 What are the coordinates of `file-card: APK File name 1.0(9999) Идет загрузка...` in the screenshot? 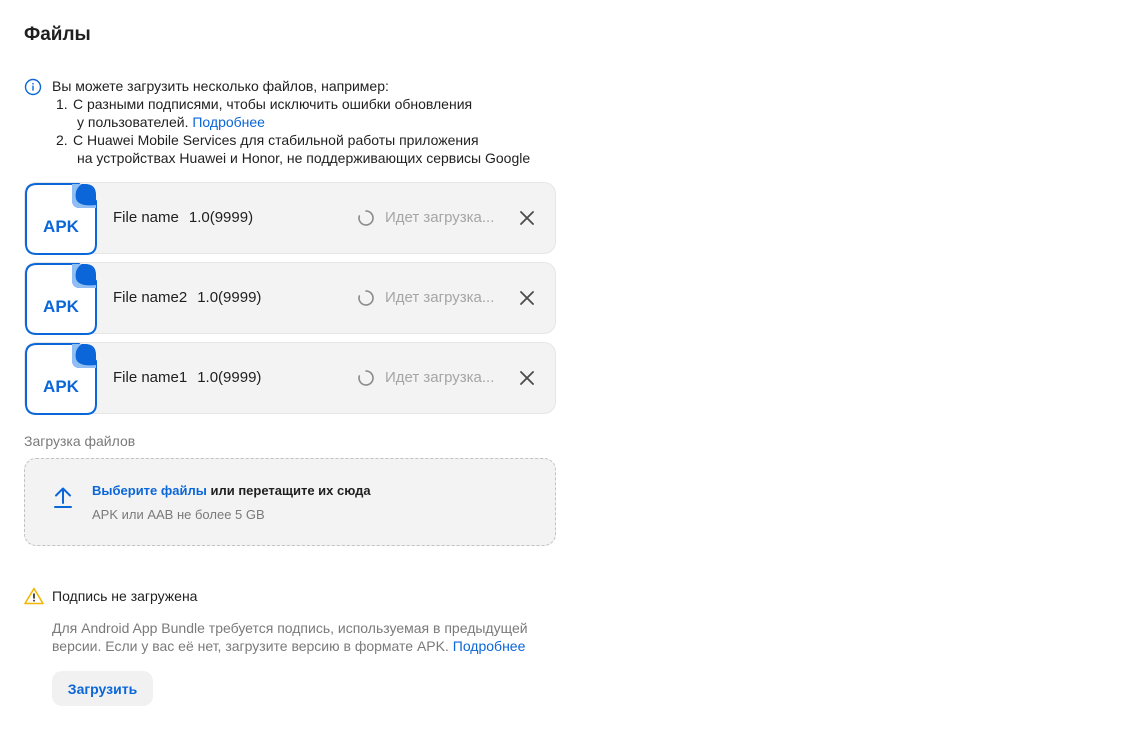 It's located at (290, 218).